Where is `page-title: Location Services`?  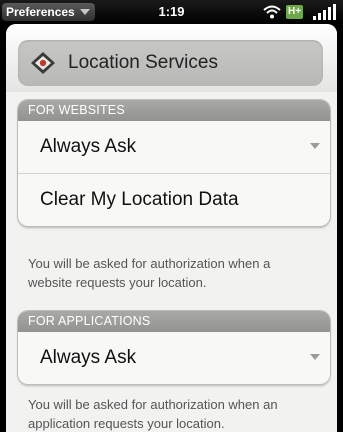 page-title: Location Services is located at coordinates (143, 62).